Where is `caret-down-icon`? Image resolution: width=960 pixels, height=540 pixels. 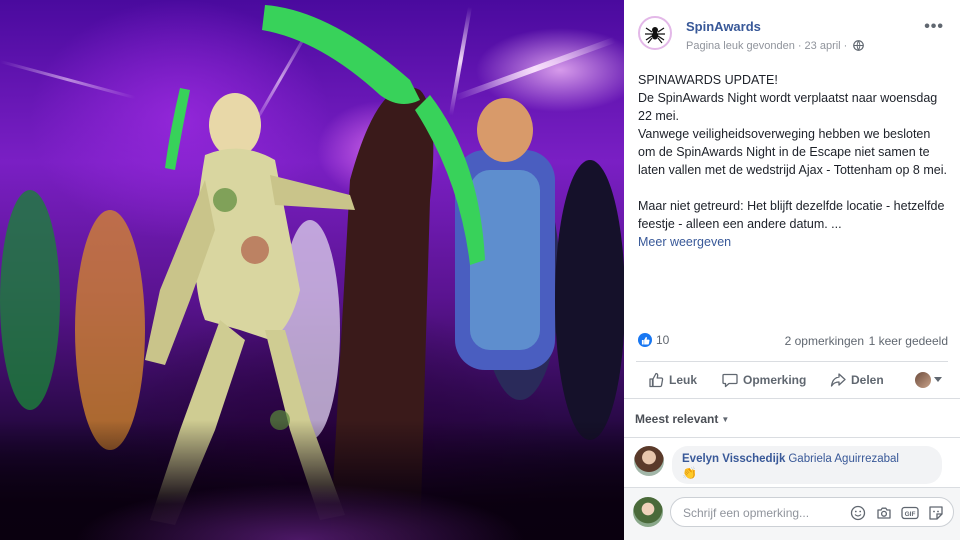 caret-down-icon is located at coordinates (938, 379).